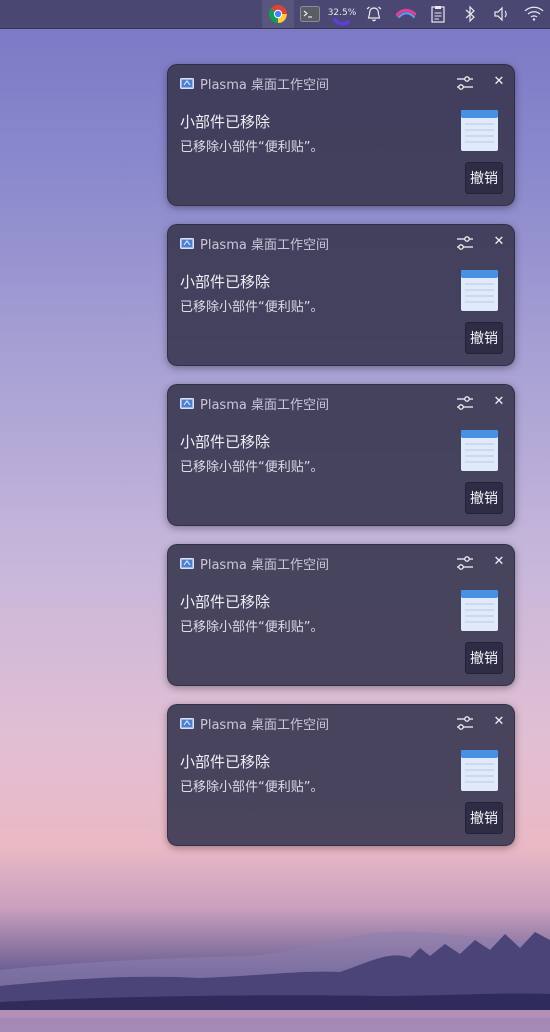  I want to click on alarm-tray-item, so click(374, 14).